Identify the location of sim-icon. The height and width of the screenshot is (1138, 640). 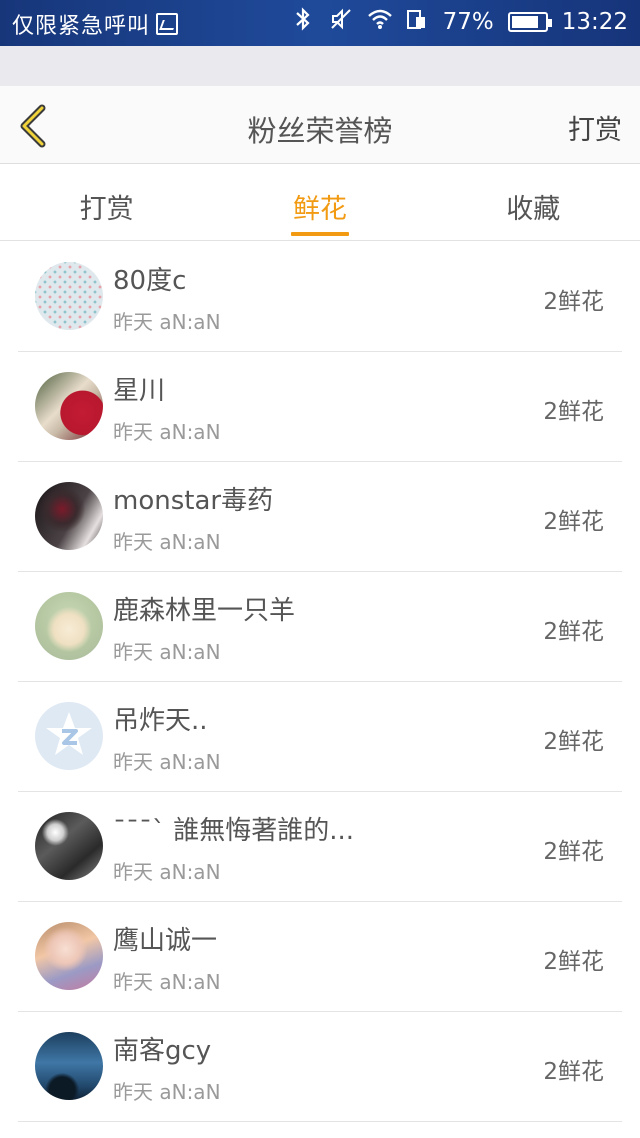
(417, 22).